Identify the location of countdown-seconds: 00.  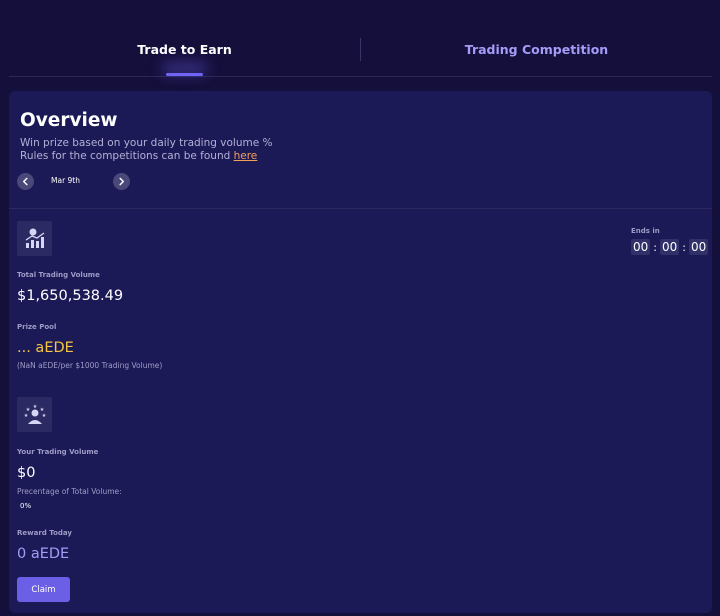
(699, 247).